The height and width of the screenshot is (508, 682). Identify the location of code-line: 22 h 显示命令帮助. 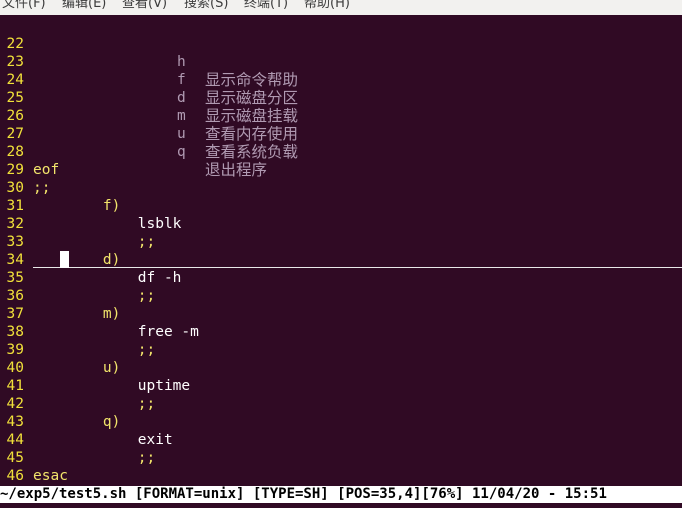
(341, 53).